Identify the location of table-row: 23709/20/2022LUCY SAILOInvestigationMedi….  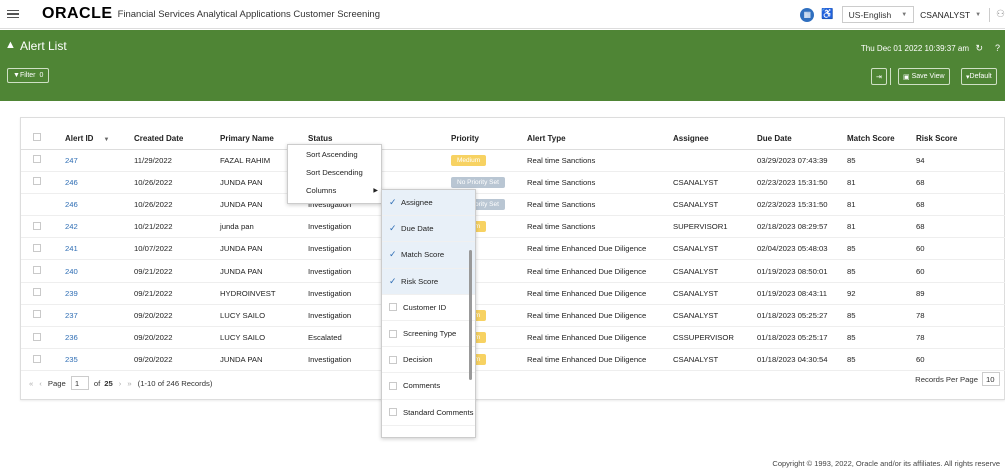
(513, 316).